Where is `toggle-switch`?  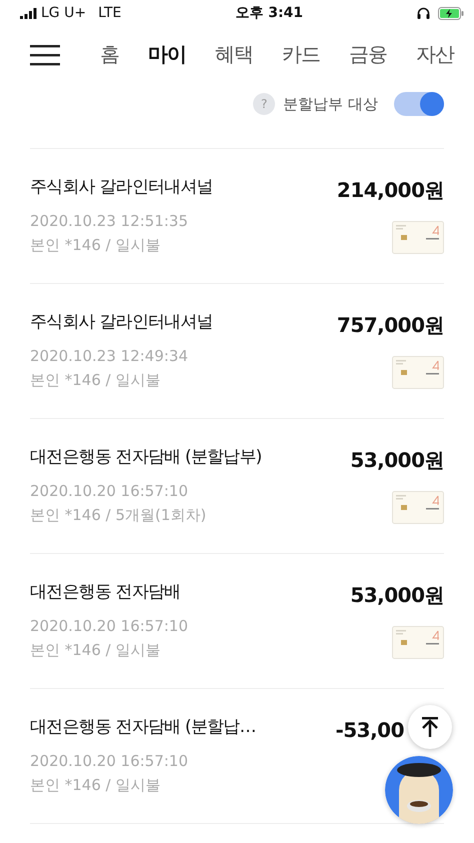
toggle-switch is located at coordinates (419, 104).